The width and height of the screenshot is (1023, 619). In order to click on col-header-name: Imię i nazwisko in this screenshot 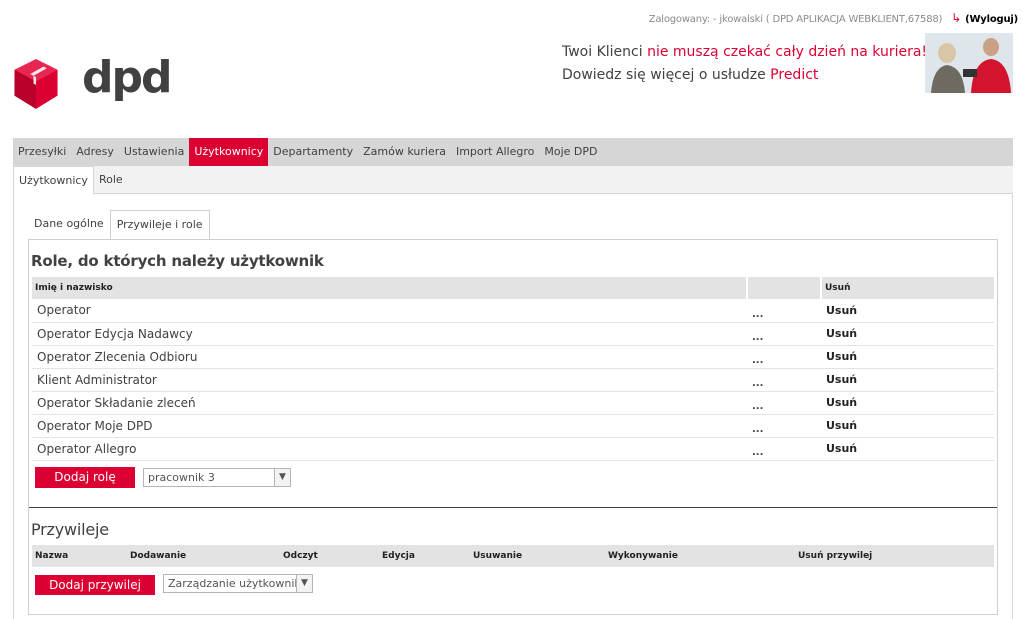, I will do `click(390, 288)`.